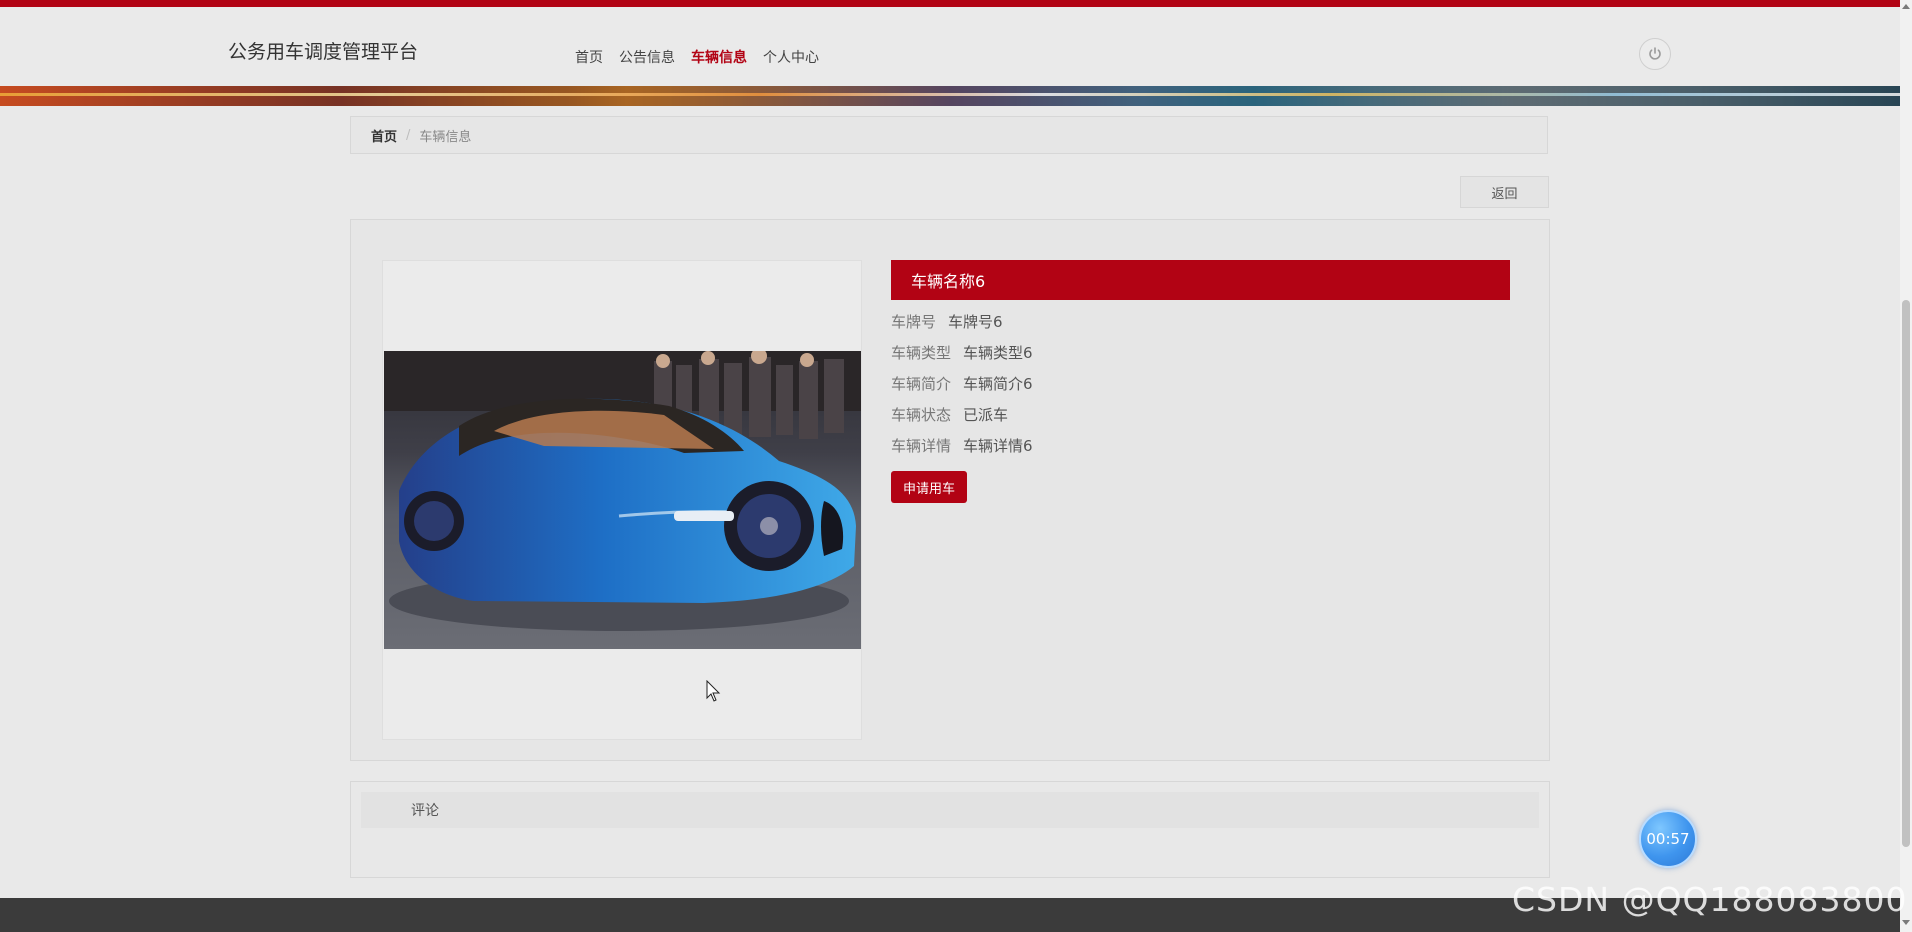 The height and width of the screenshot is (932, 1912). I want to click on vehicle-photo, so click(622, 500).